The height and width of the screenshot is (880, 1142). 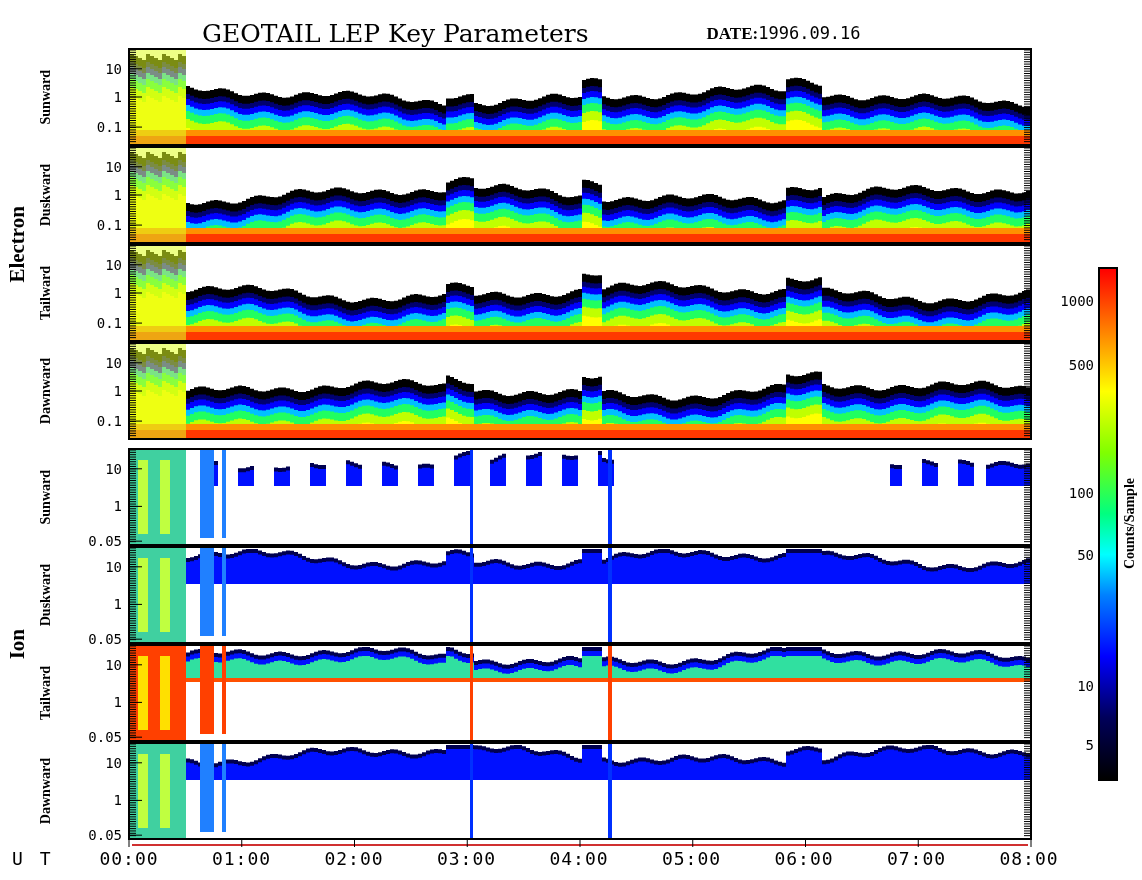 I want to click on time-tick-label: 02:00, so click(x=354, y=858).